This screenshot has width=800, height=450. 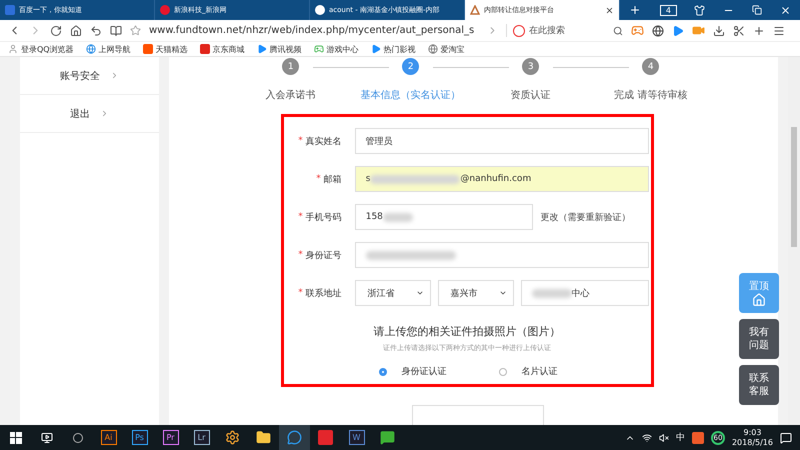 I want to click on step-number: 1, so click(x=291, y=66).